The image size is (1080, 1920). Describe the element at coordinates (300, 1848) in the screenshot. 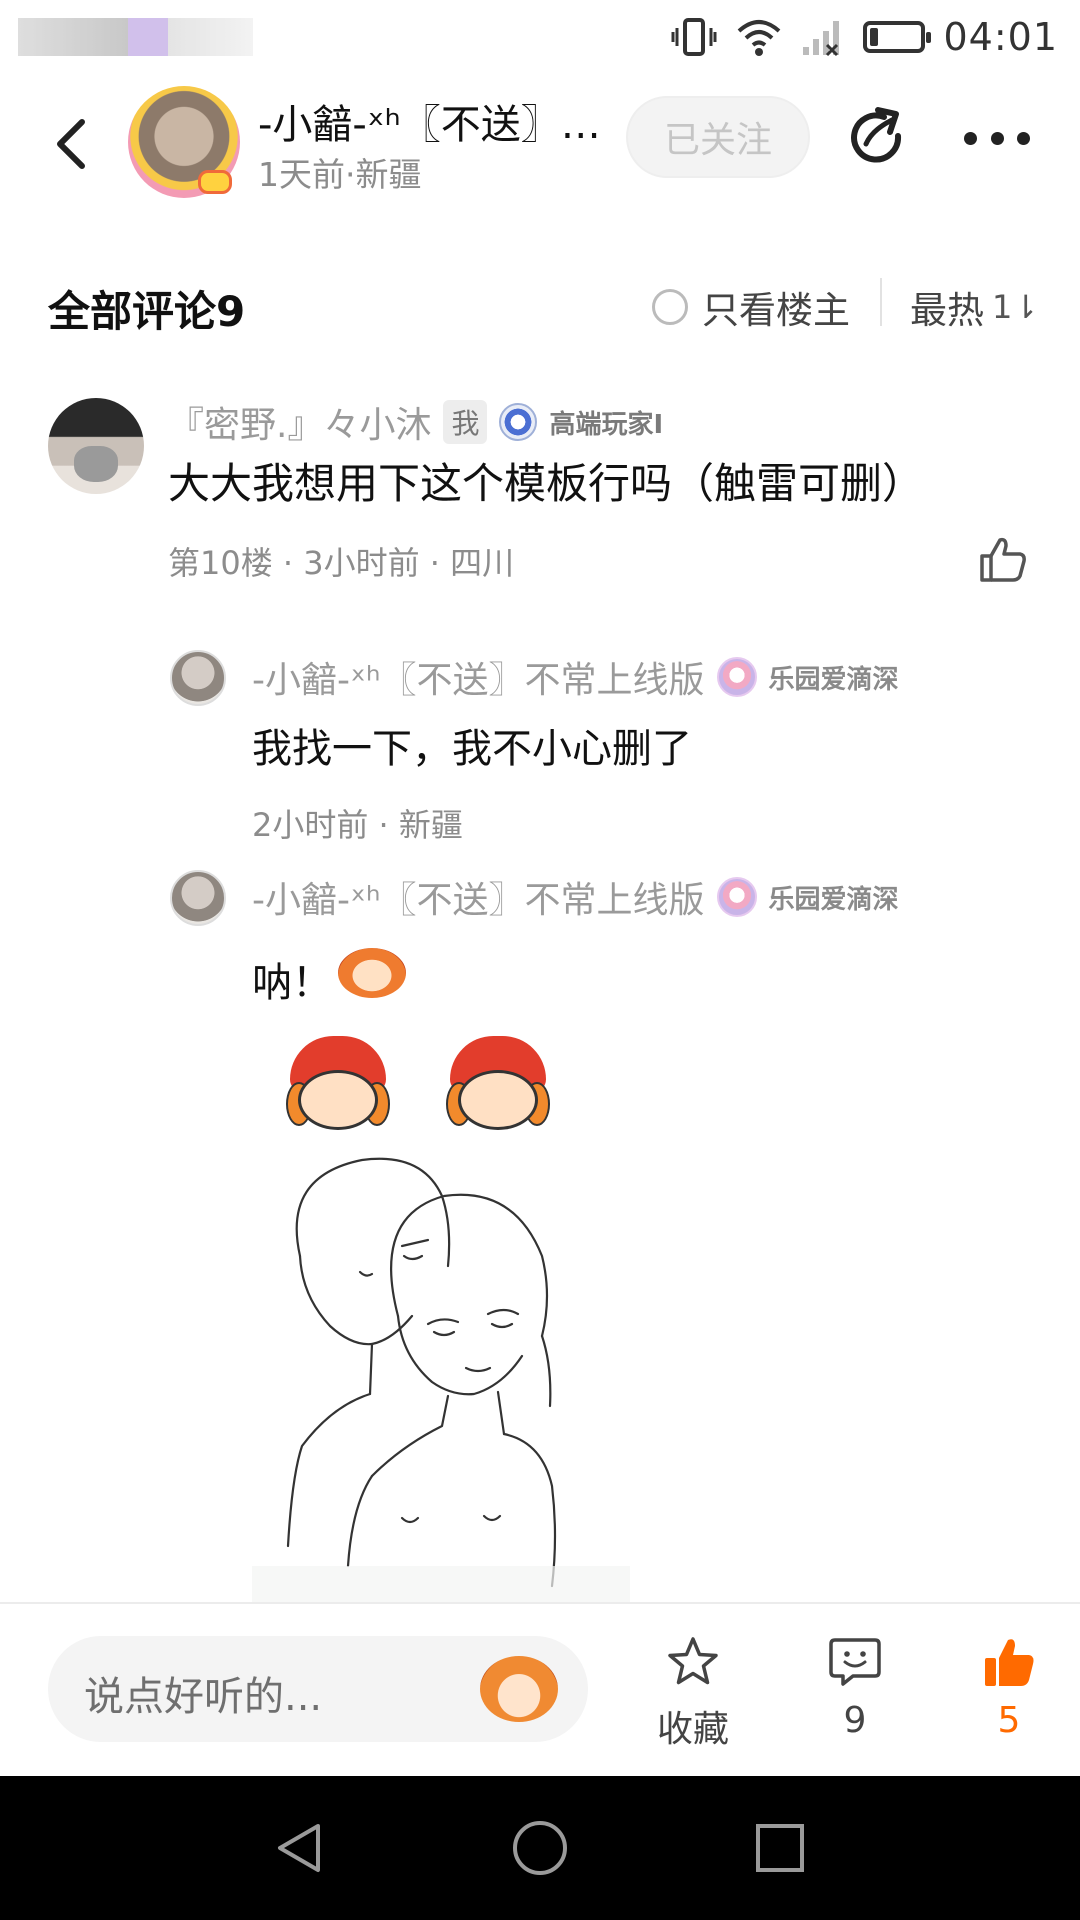

I see `nav-back-icon` at that location.